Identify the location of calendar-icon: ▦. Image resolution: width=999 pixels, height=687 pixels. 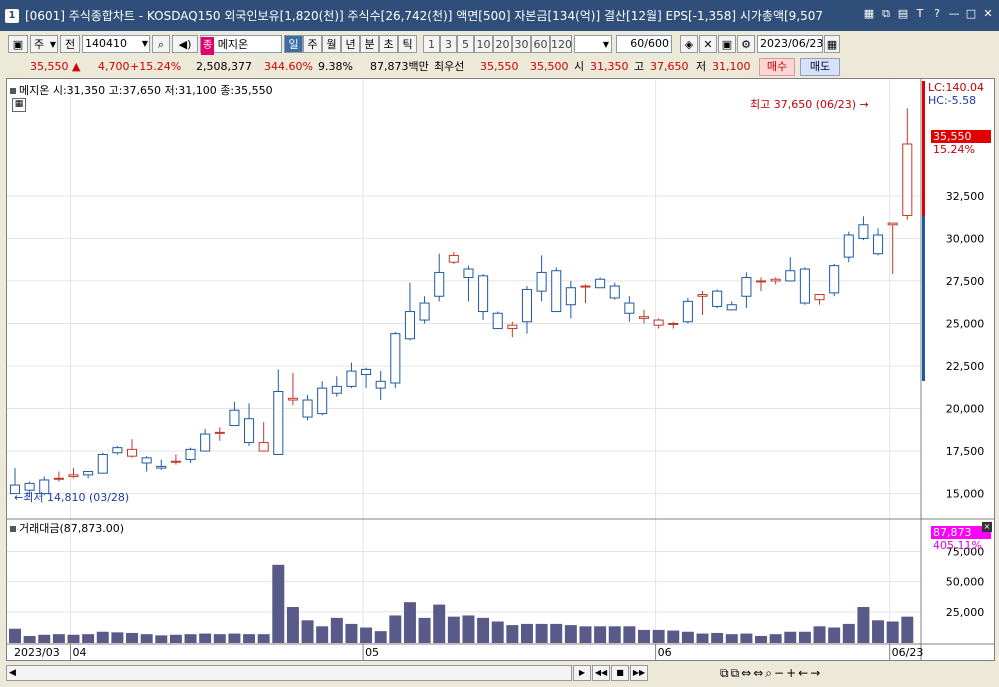
(832, 44).